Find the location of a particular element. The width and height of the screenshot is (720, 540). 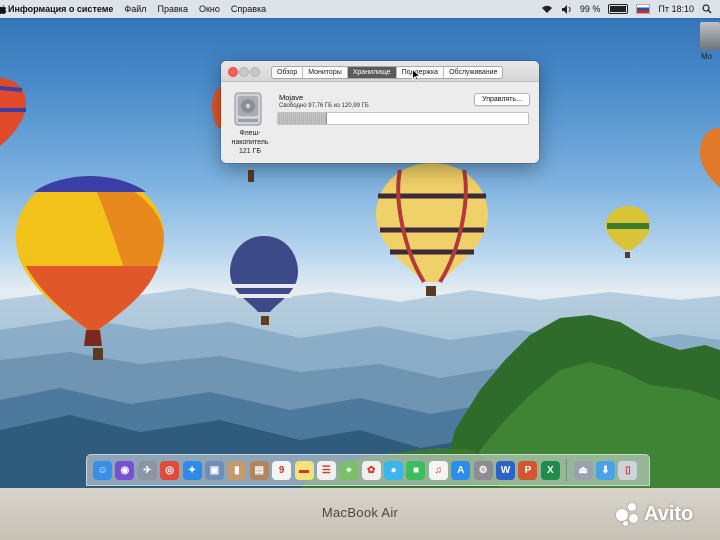

word-icon: W is located at coordinates (506, 470).